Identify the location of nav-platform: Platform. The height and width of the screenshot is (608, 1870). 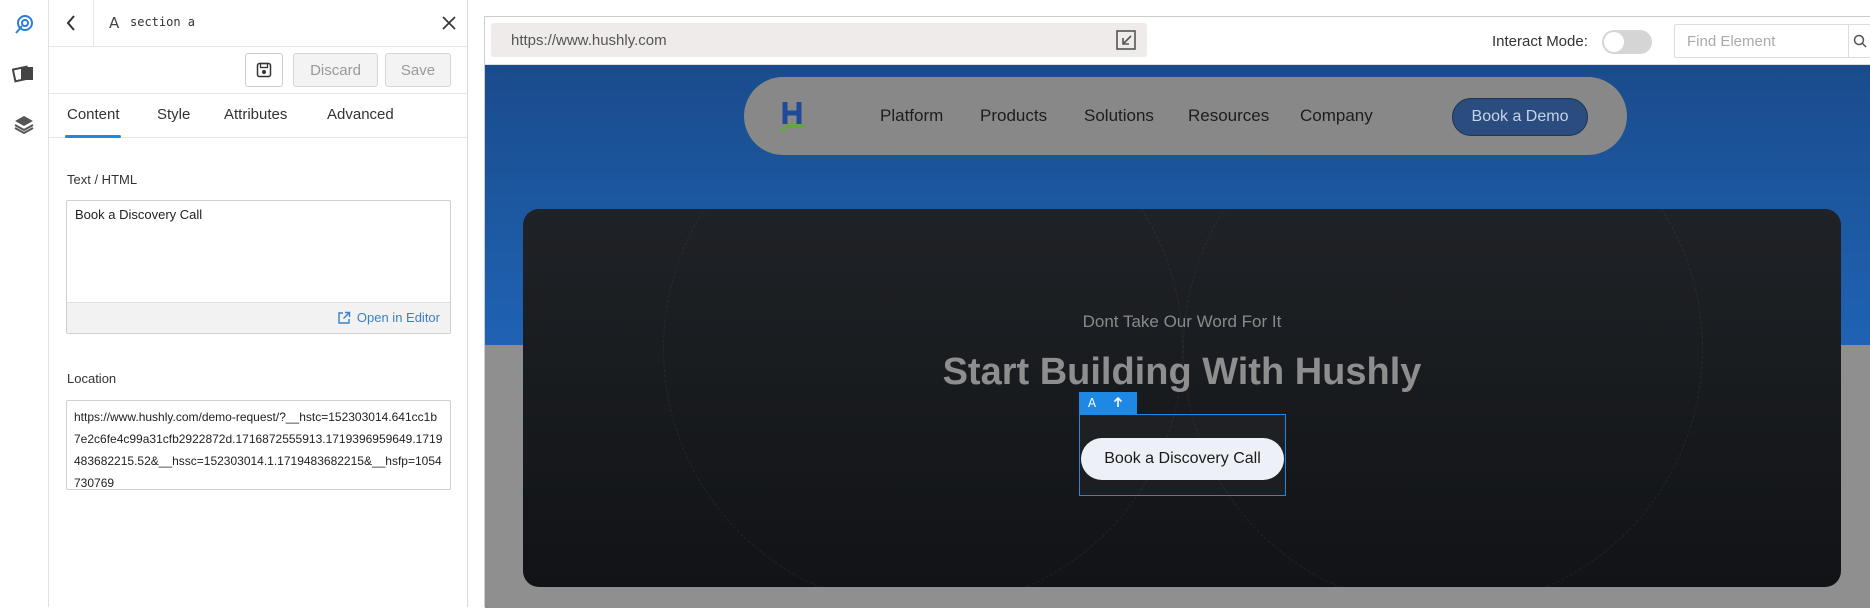
(911, 116).